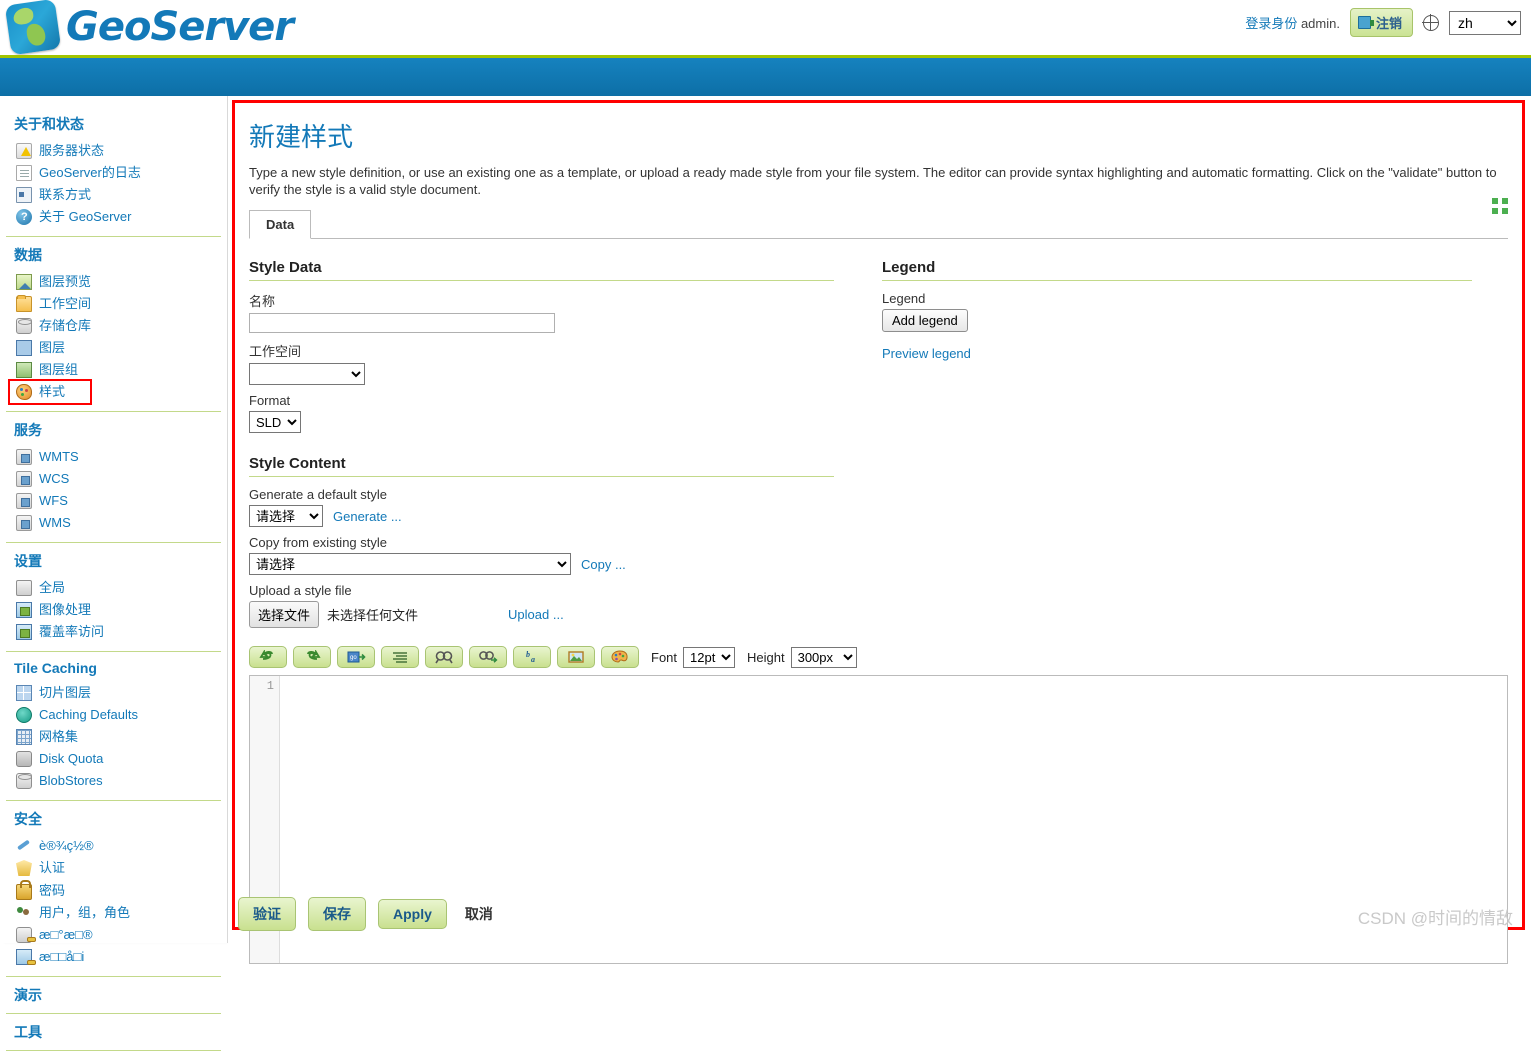 The width and height of the screenshot is (1531, 1051). Describe the element at coordinates (28, 561) in the screenshot. I see `sidebar-section-title: 设置` at that location.